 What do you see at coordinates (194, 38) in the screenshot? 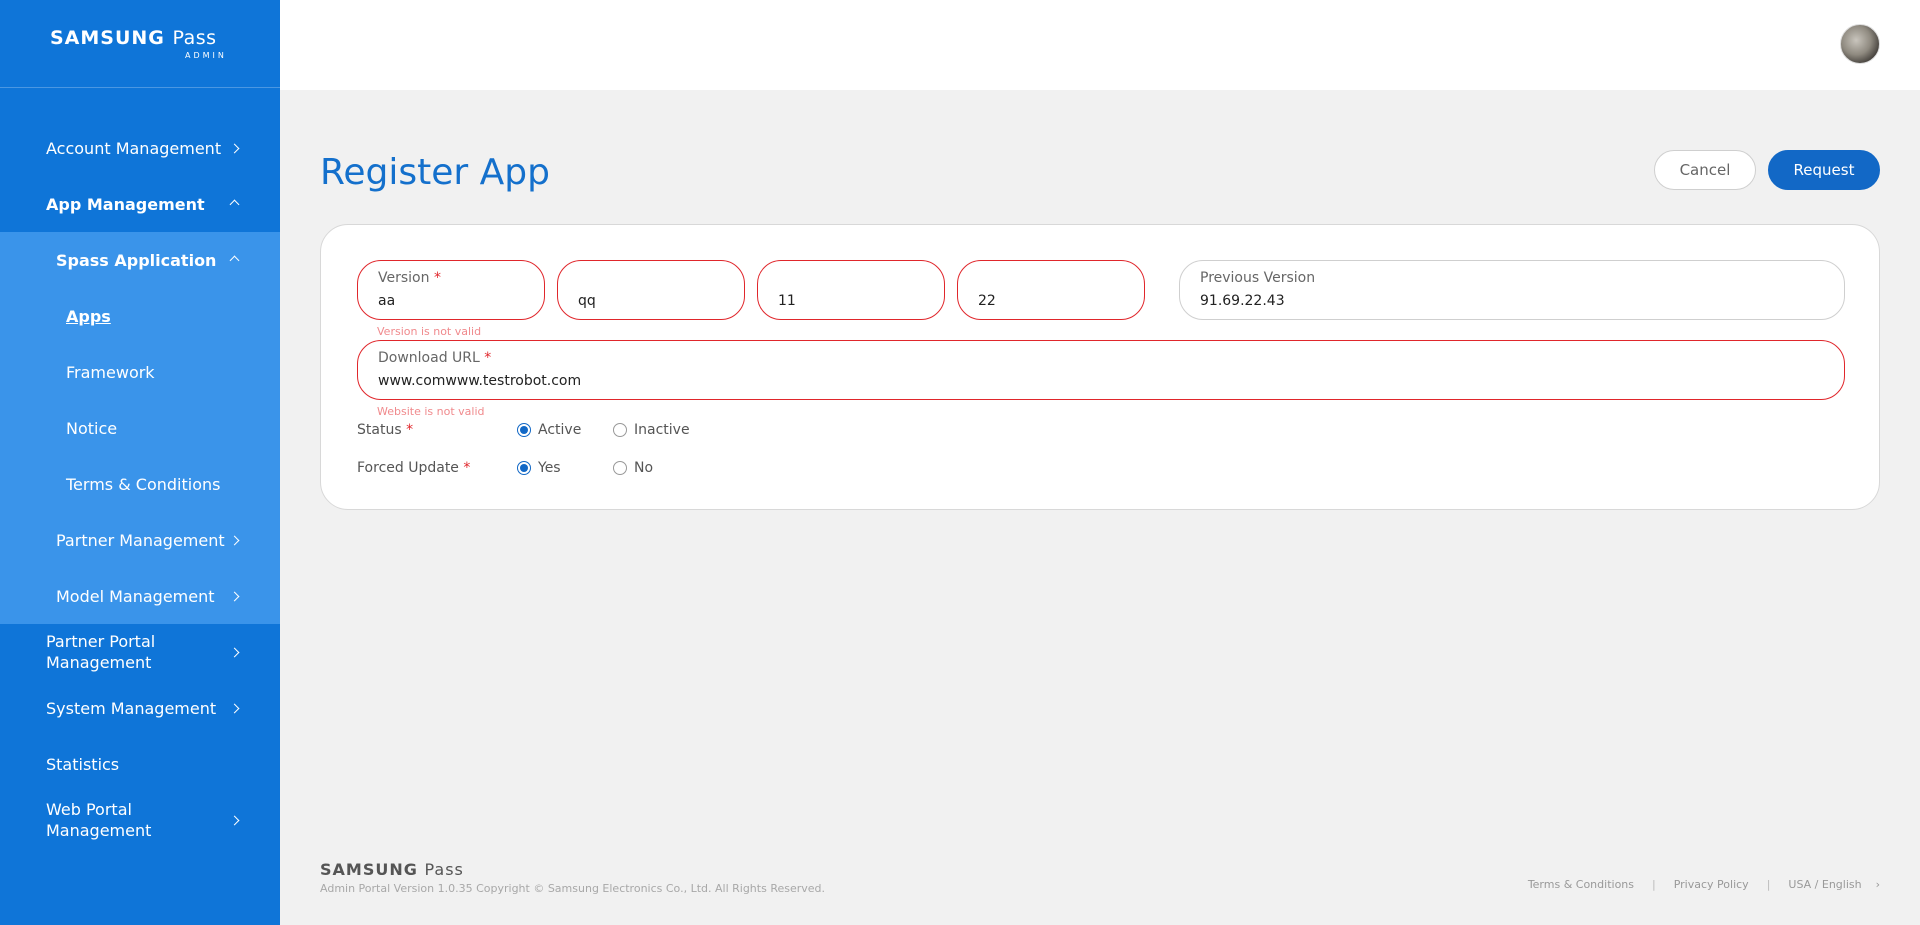
I see `logo-pass: Pass` at bounding box center [194, 38].